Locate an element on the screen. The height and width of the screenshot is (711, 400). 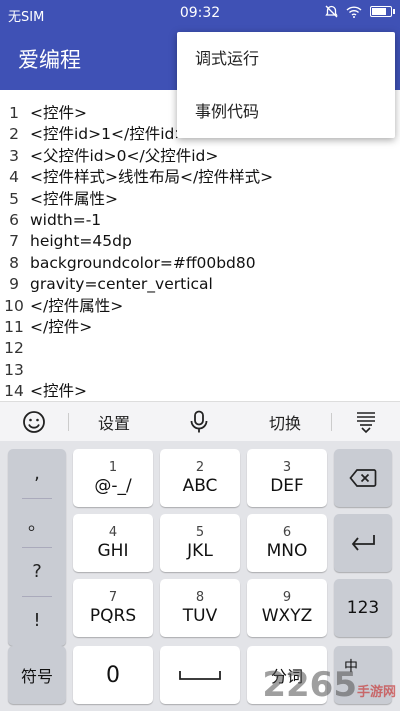
line-number: 7 is located at coordinates (14, 241).